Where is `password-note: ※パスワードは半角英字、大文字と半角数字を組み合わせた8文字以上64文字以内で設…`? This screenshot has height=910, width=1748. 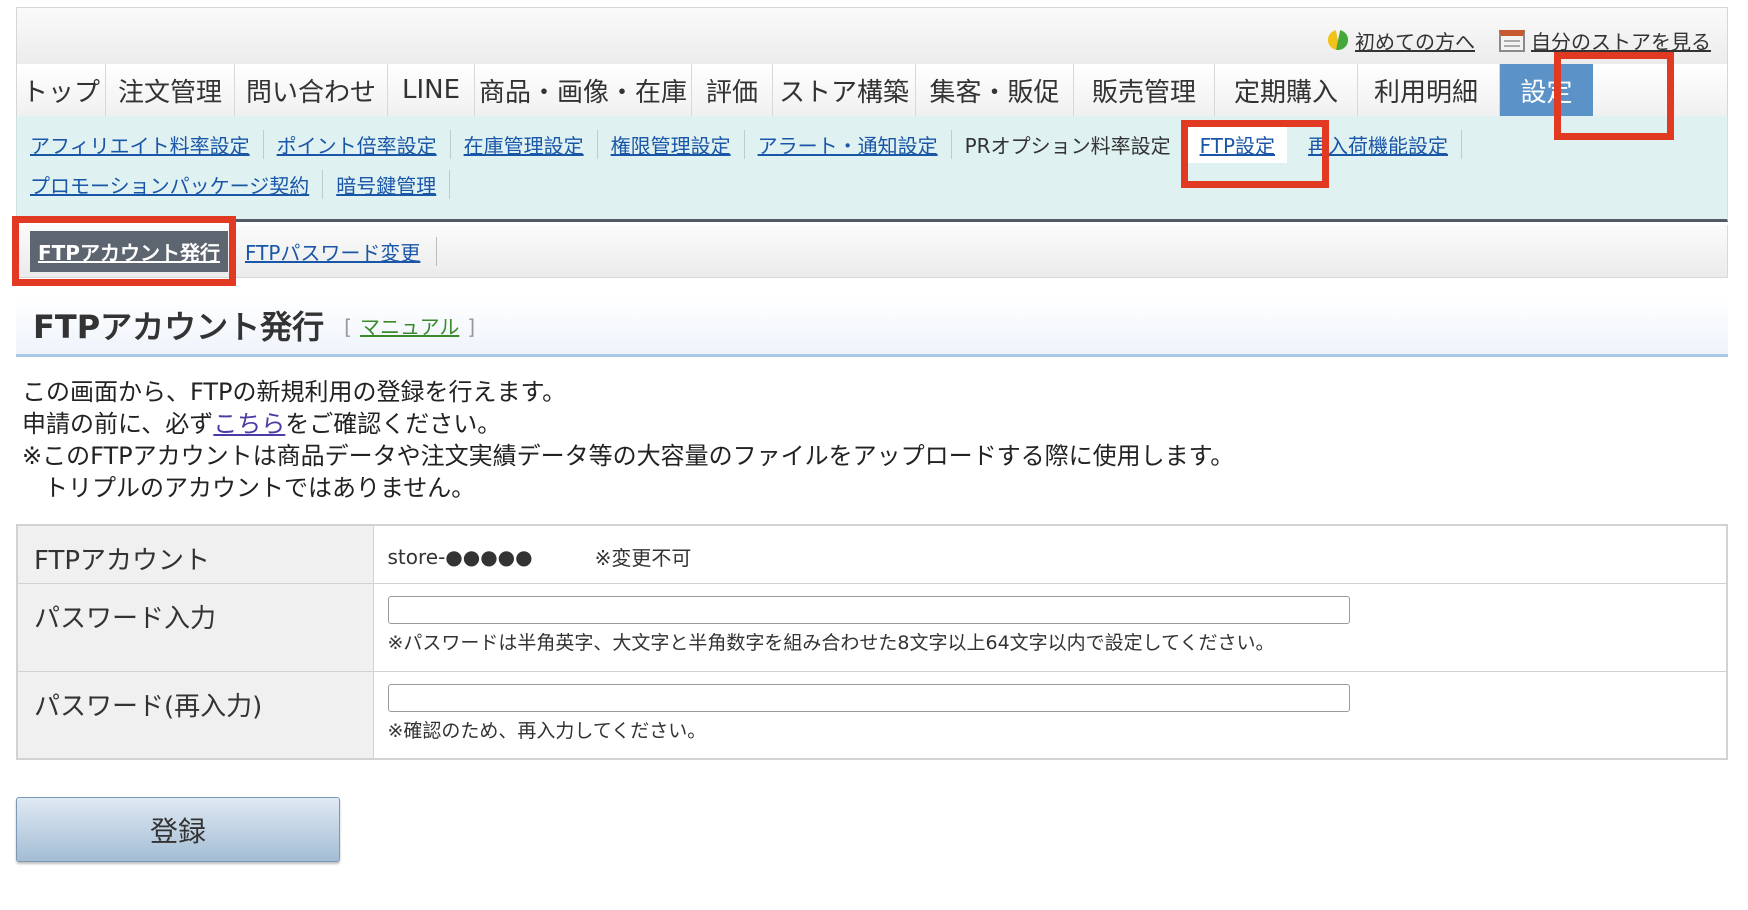 password-note: ※パスワードは半角英字、大文字と半角数字を組み合わせた8文字以上64文字以内で設… is located at coordinates (831, 642).